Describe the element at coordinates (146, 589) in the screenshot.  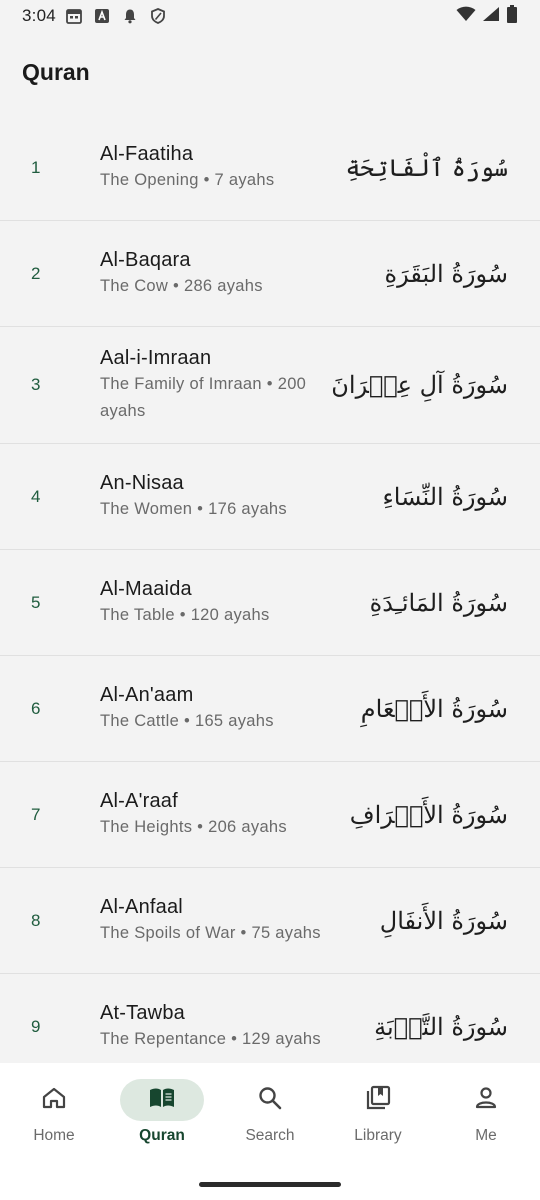
I see `surah-name: Al-Maaida` at that location.